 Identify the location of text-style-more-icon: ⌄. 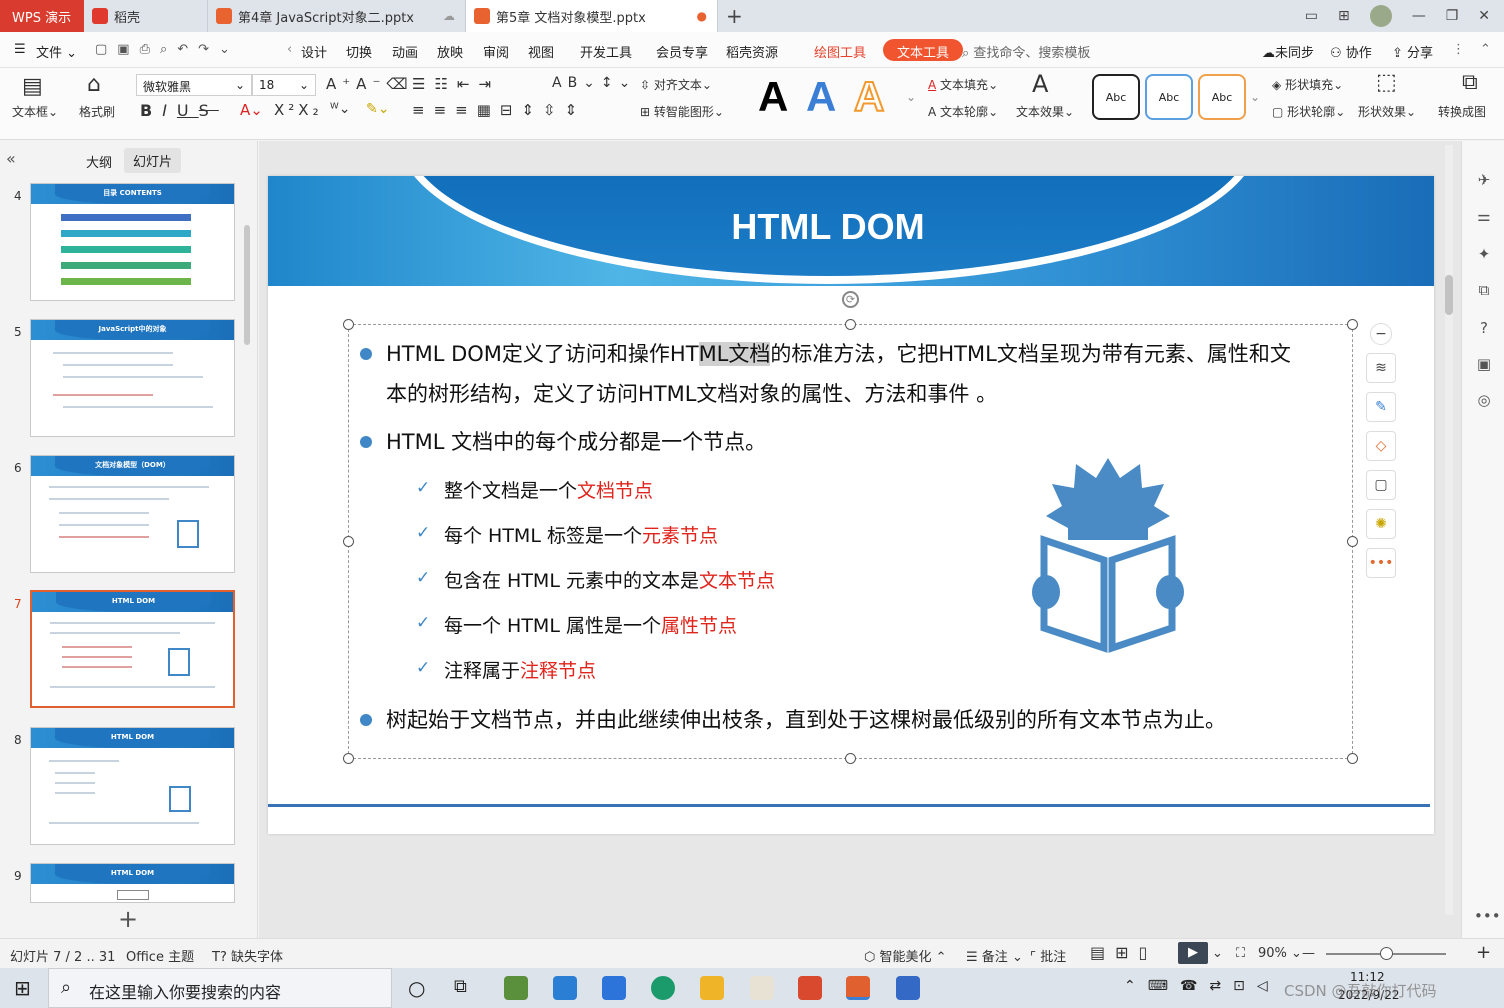
(911, 97).